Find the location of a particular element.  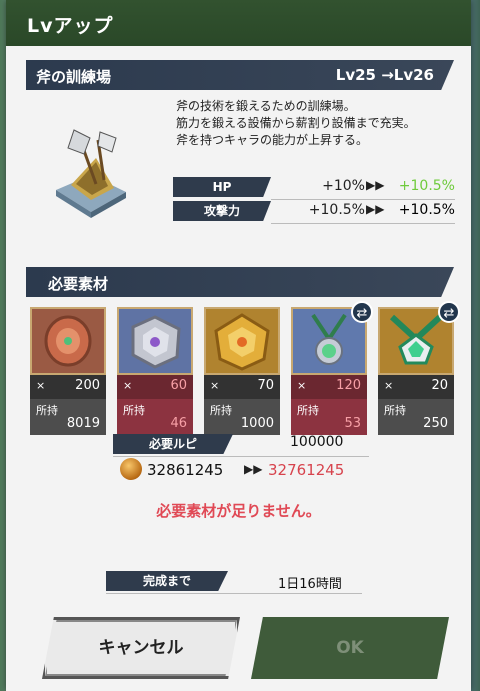

facility-level: Lv25 →Lv26 is located at coordinates (385, 75).